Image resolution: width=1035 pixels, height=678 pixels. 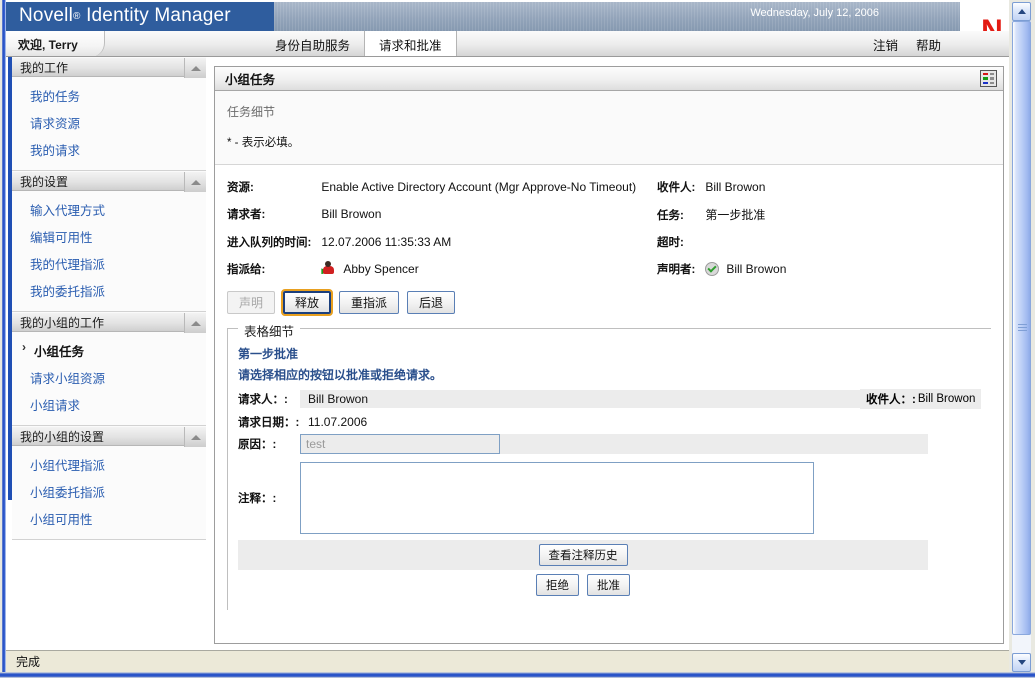 What do you see at coordinates (312, 43) in the screenshot?
I see `tab-identity-self-service: 身份自助服务` at bounding box center [312, 43].